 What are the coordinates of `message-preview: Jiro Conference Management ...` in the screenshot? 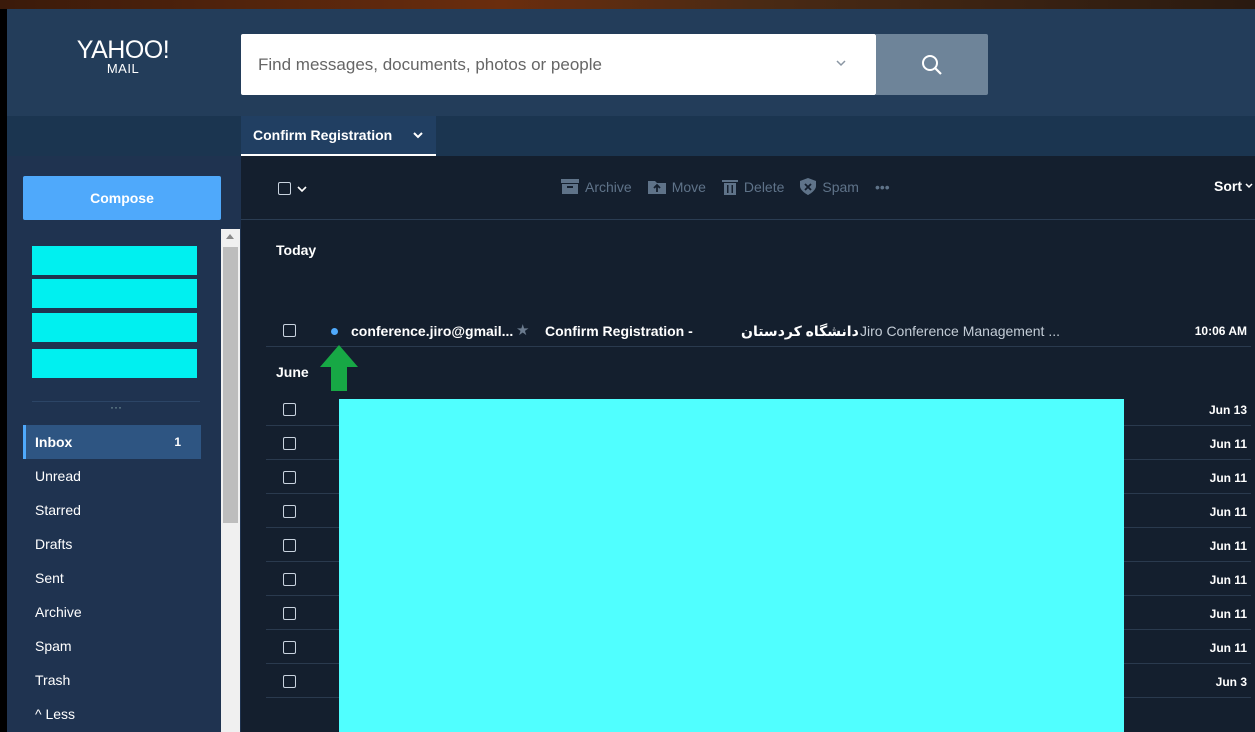 It's located at (960, 331).